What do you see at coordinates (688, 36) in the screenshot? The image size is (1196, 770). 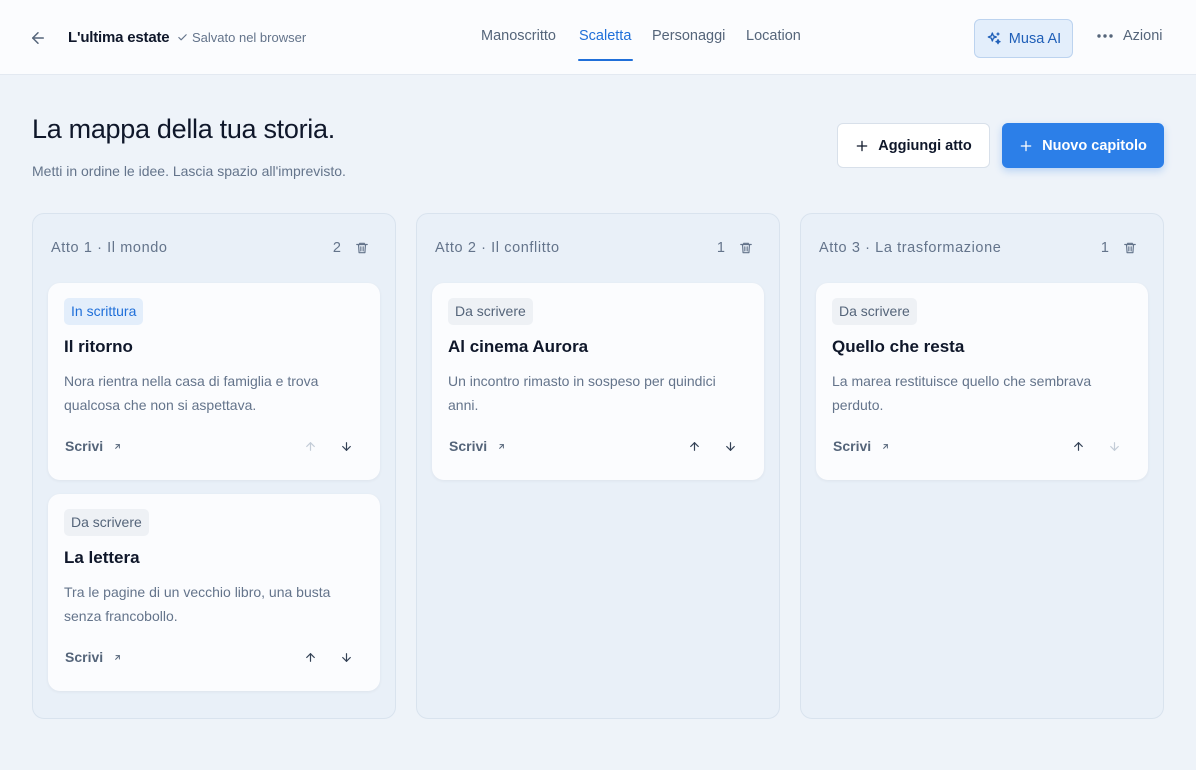 I see `tab-personaggi: Personaggi` at bounding box center [688, 36].